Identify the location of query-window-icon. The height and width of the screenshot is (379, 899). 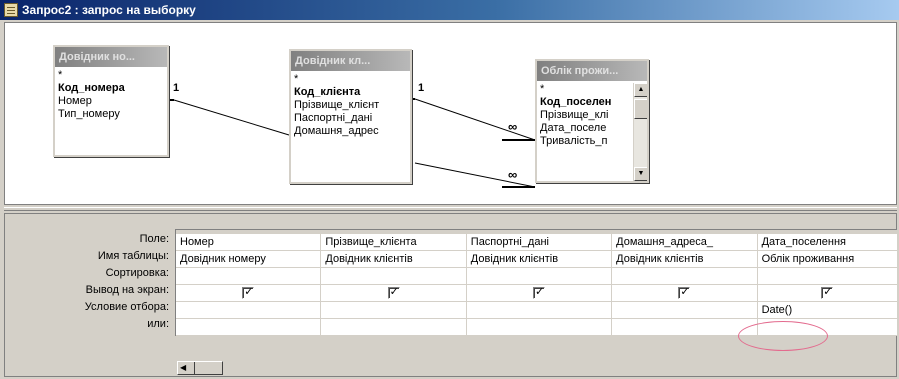
(11, 10).